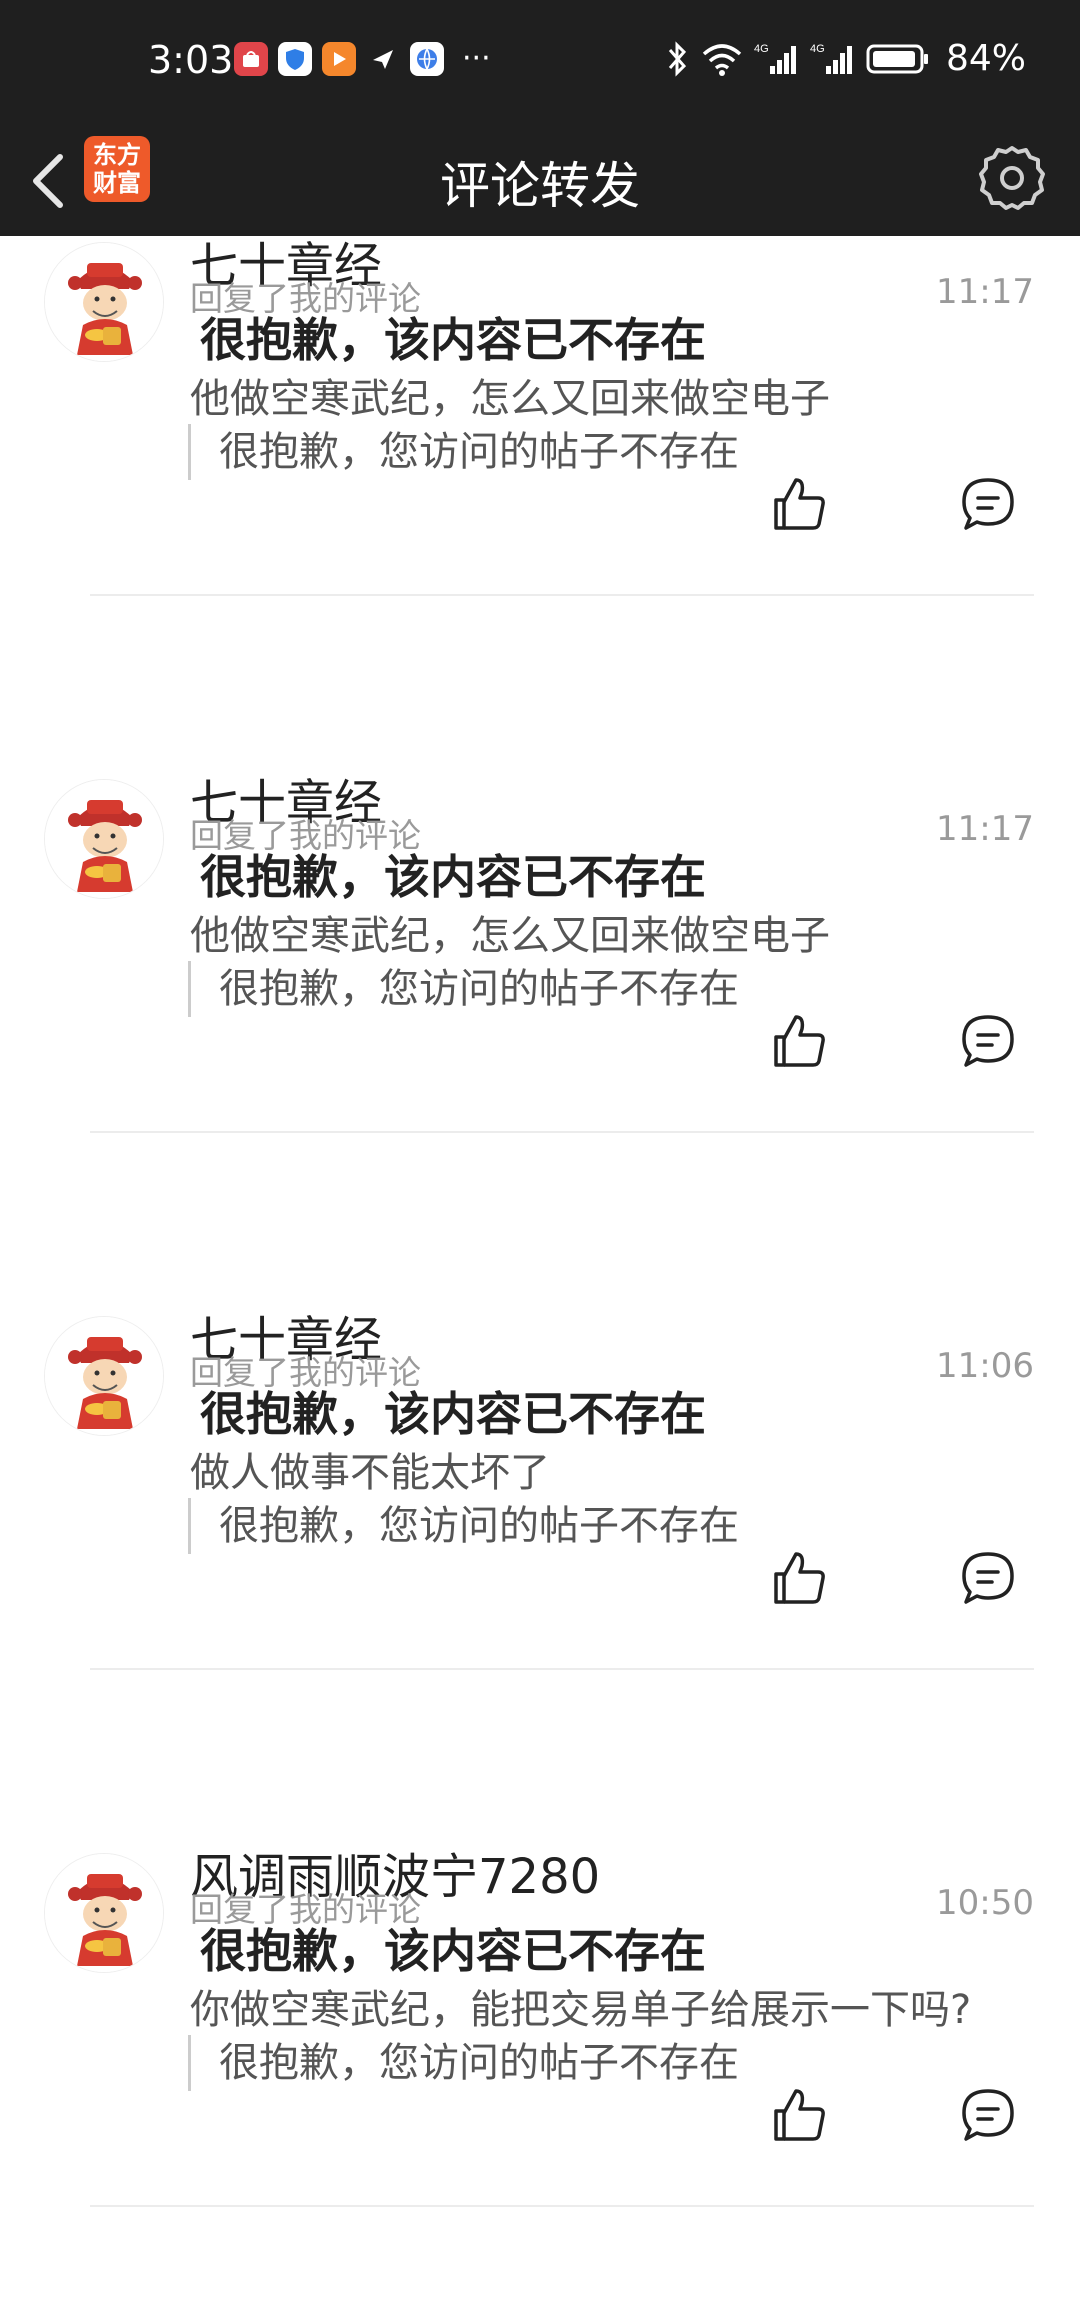 The width and height of the screenshot is (1080, 2310). Describe the element at coordinates (897, 58) in the screenshot. I see `battery-icon` at that location.